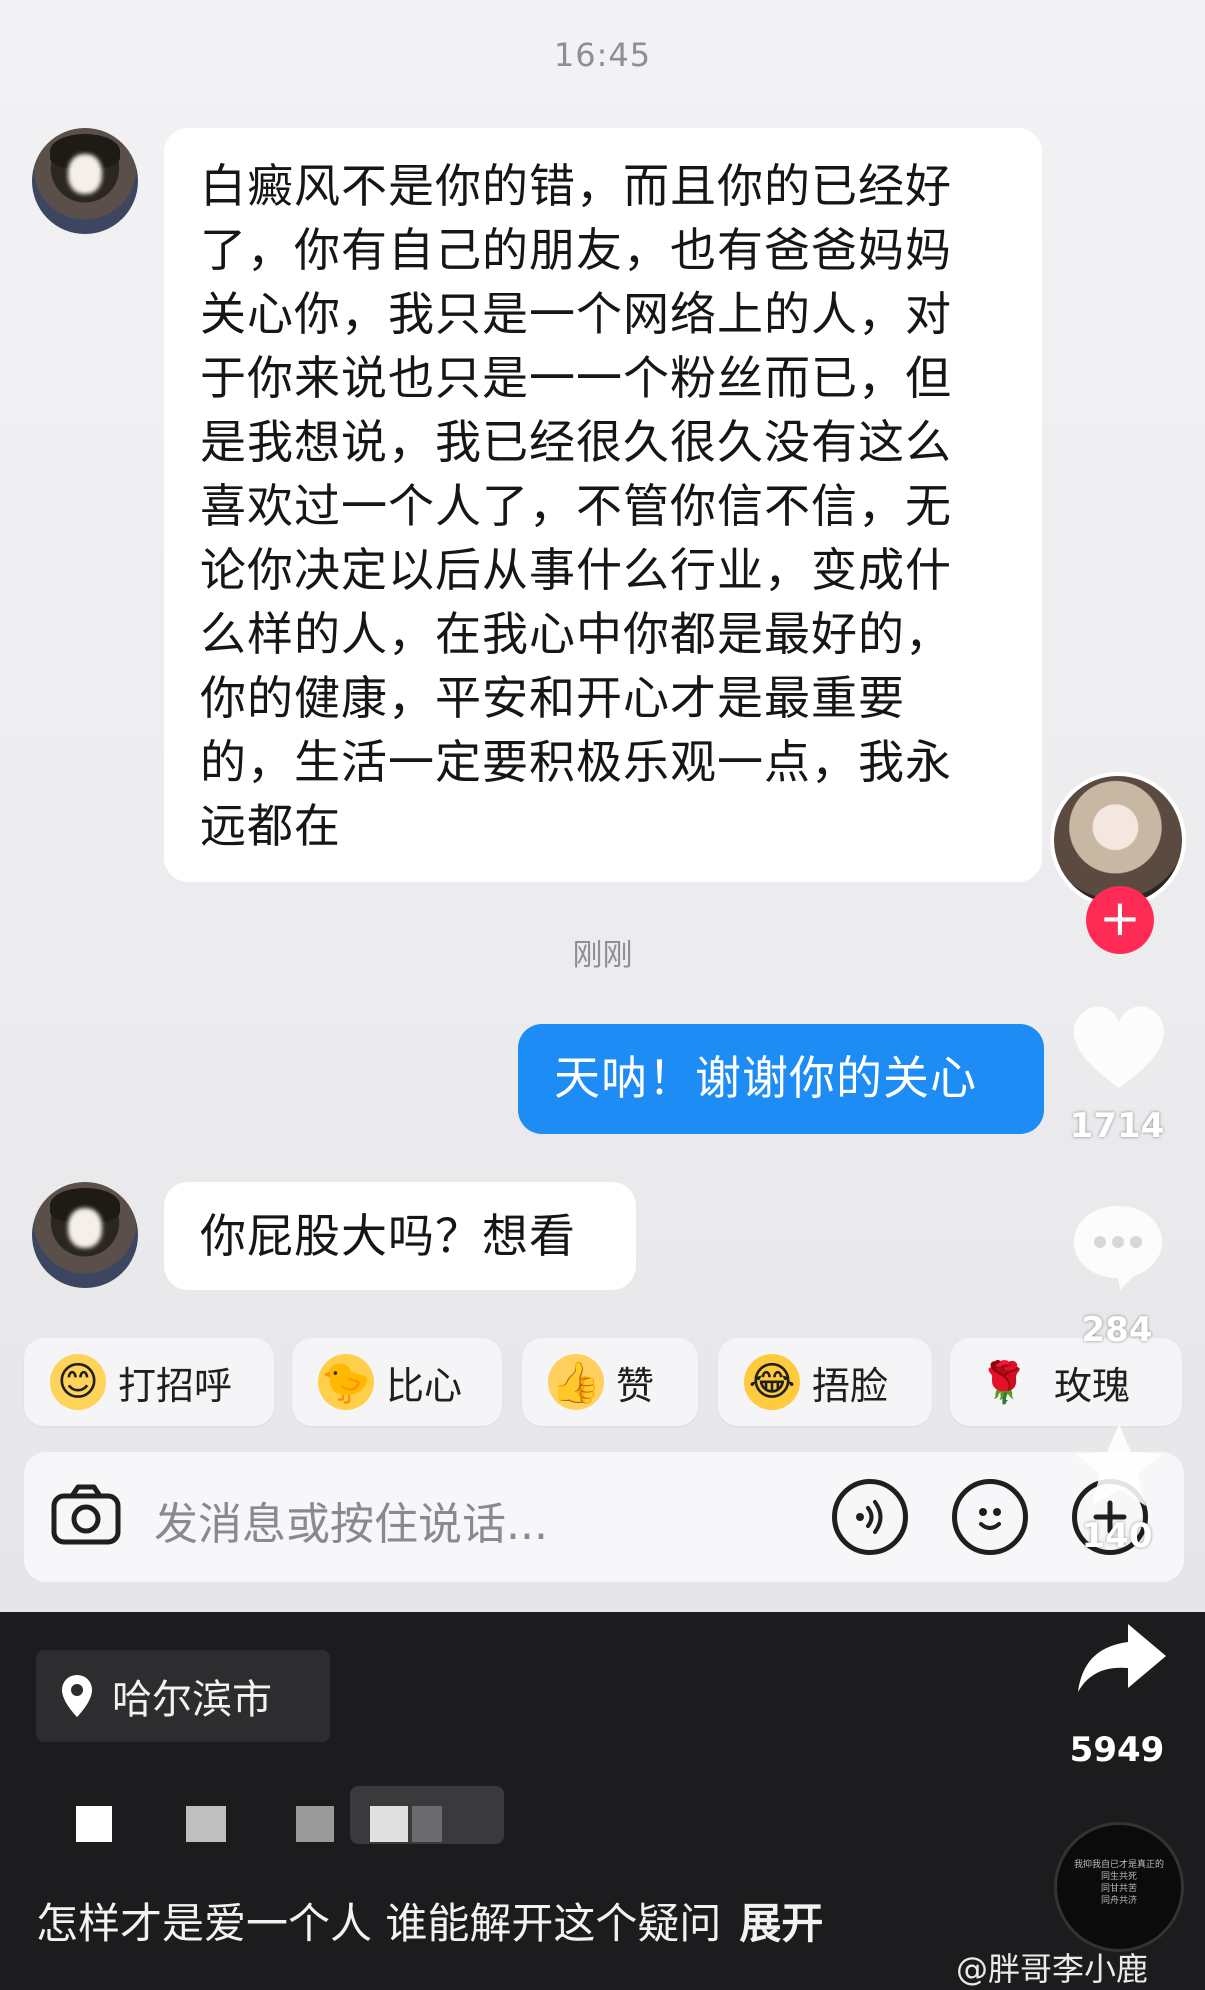  Describe the element at coordinates (602, 55) in the screenshot. I see `message-time: 16:45` at that location.